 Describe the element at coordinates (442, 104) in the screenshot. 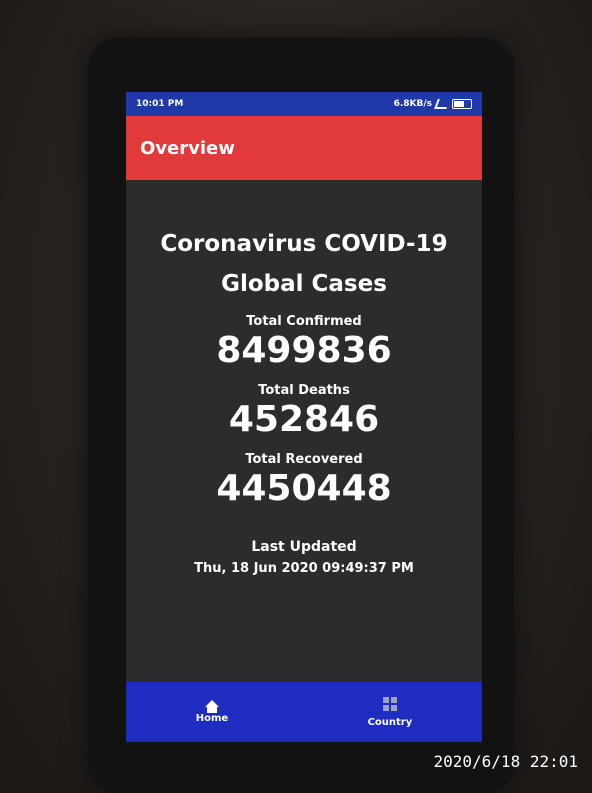

I see `signal-icon` at that location.